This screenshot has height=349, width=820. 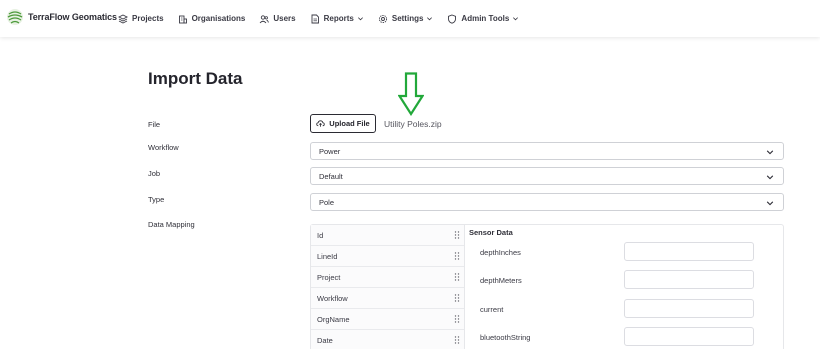 I want to click on nav-users-label: Users, so click(x=284, y=18).